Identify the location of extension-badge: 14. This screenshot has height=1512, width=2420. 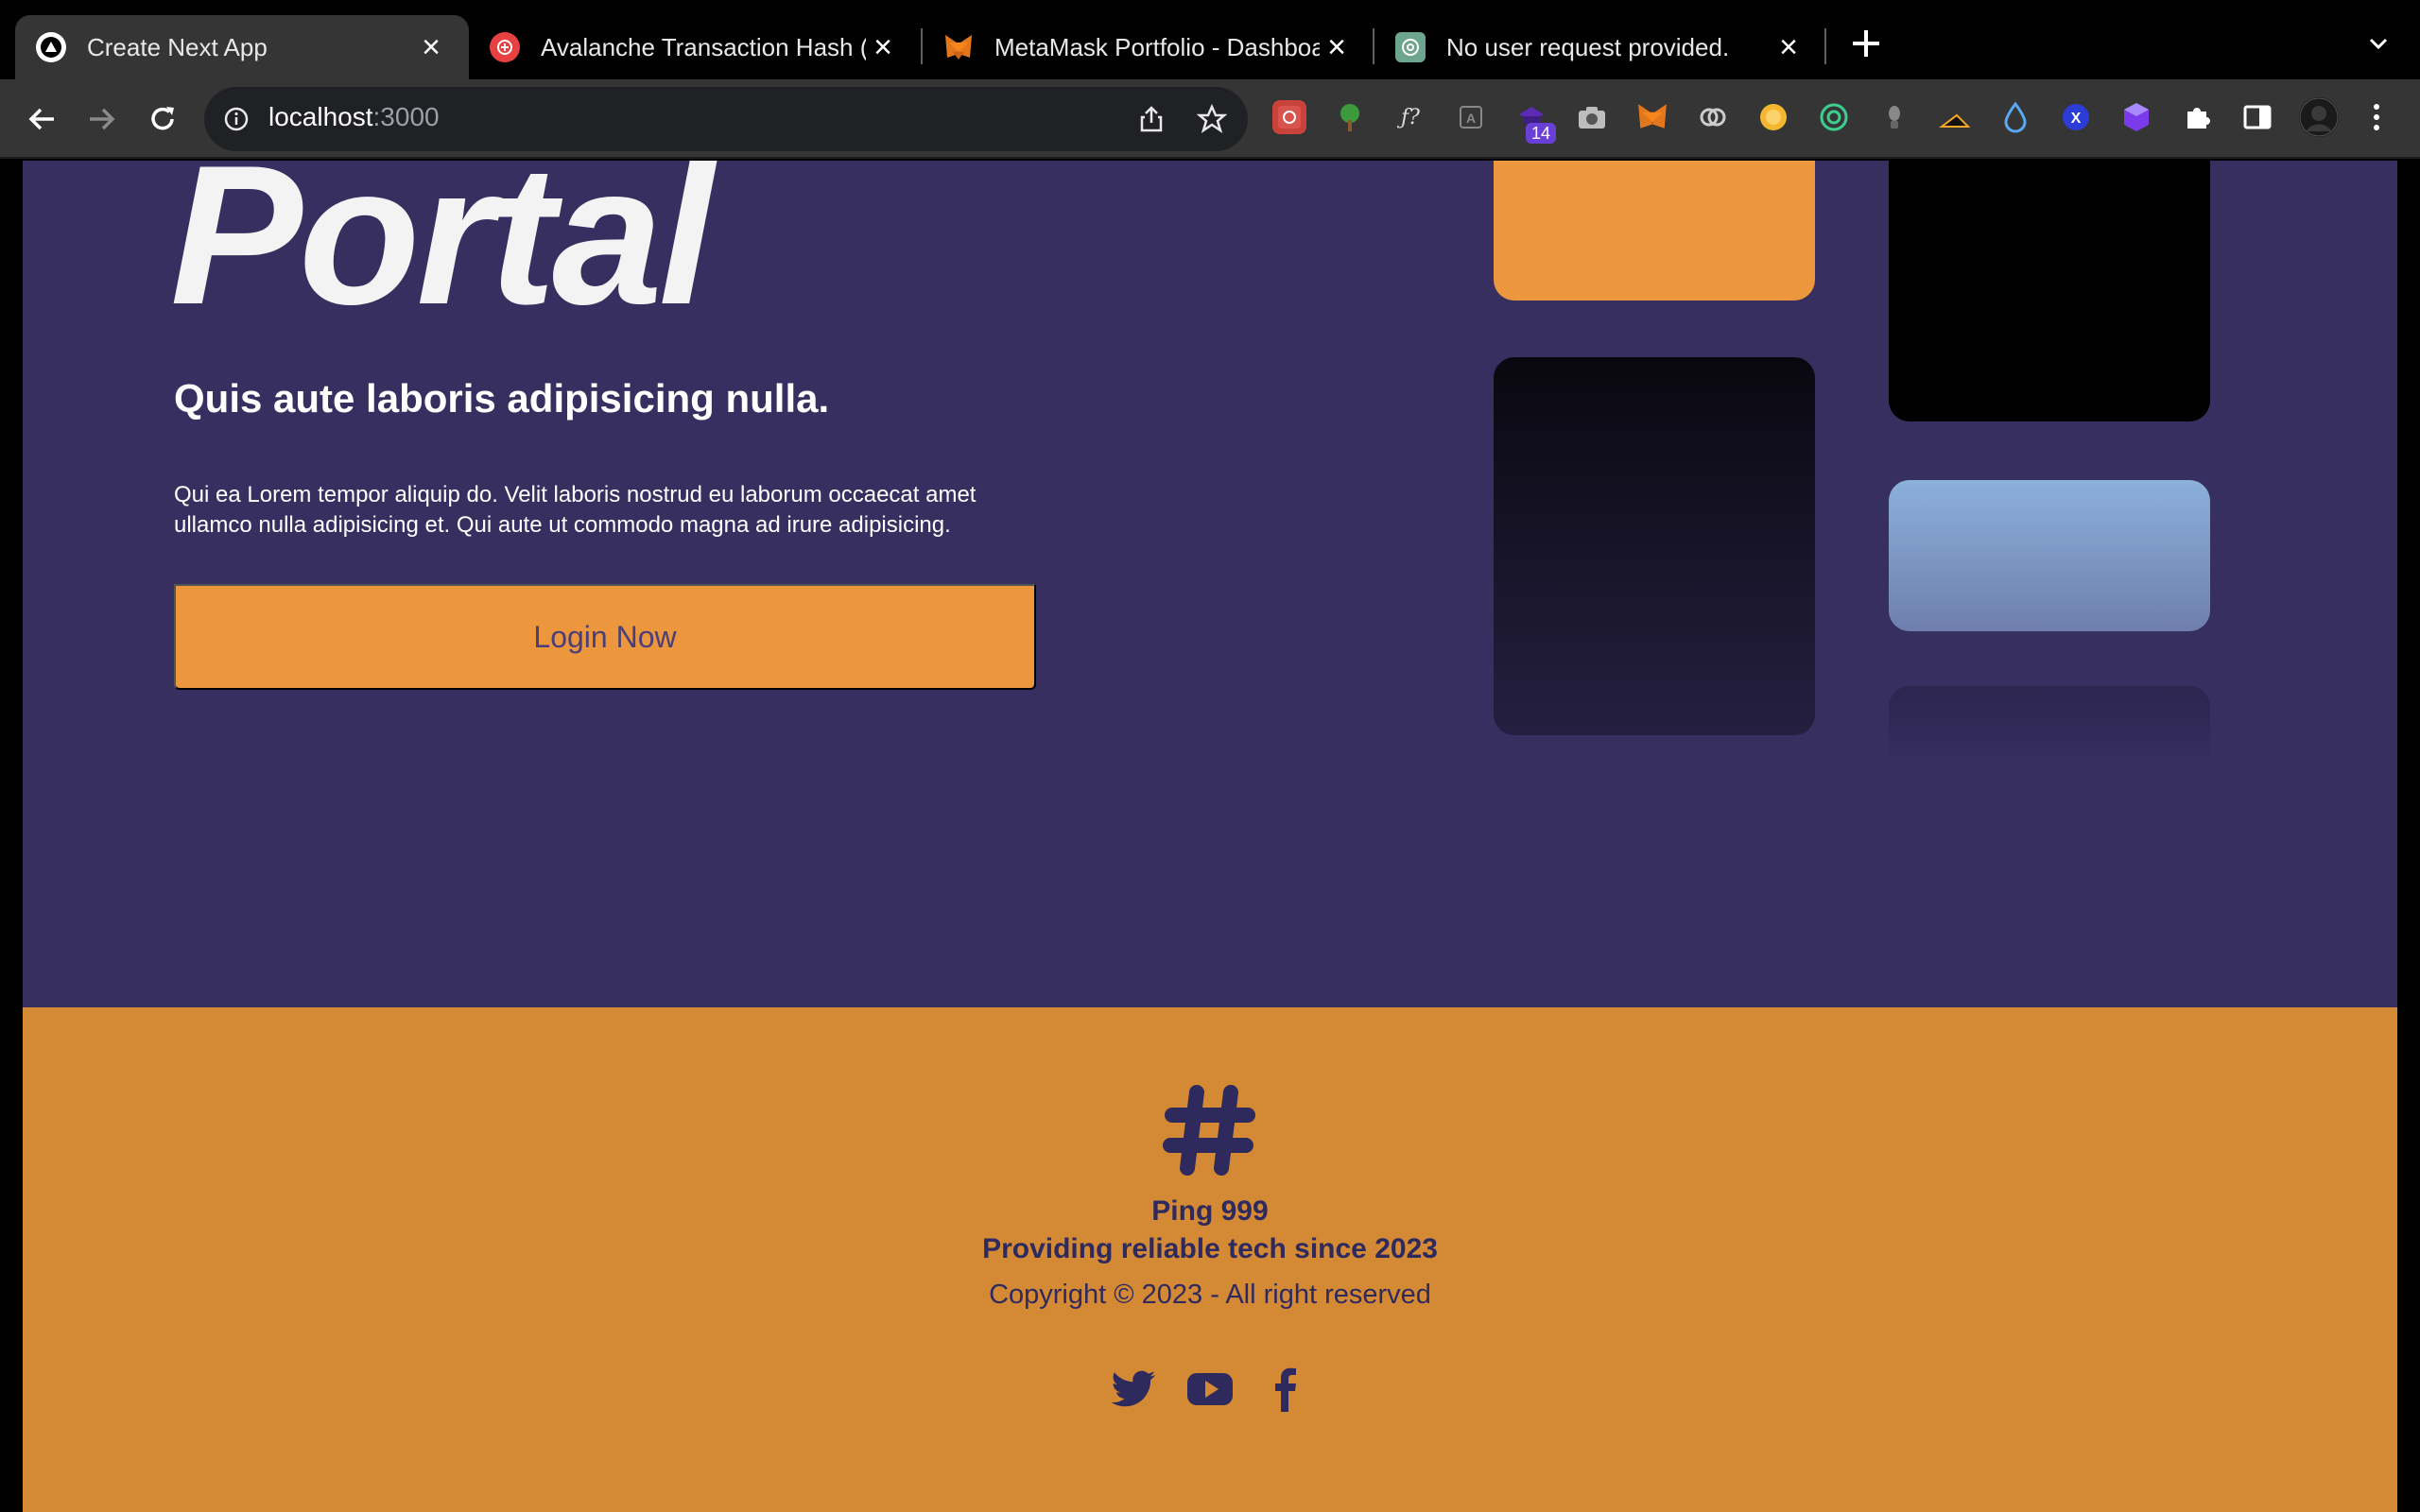
(1541, 133).